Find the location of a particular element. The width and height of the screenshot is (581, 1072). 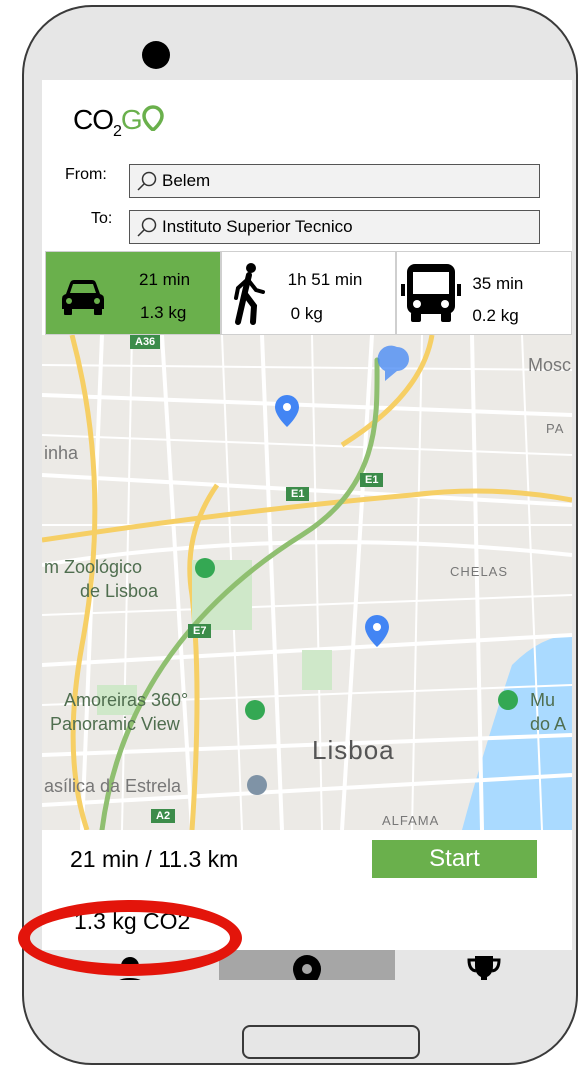

road-shield-e7: E7 is located at coordinates (200, 631).